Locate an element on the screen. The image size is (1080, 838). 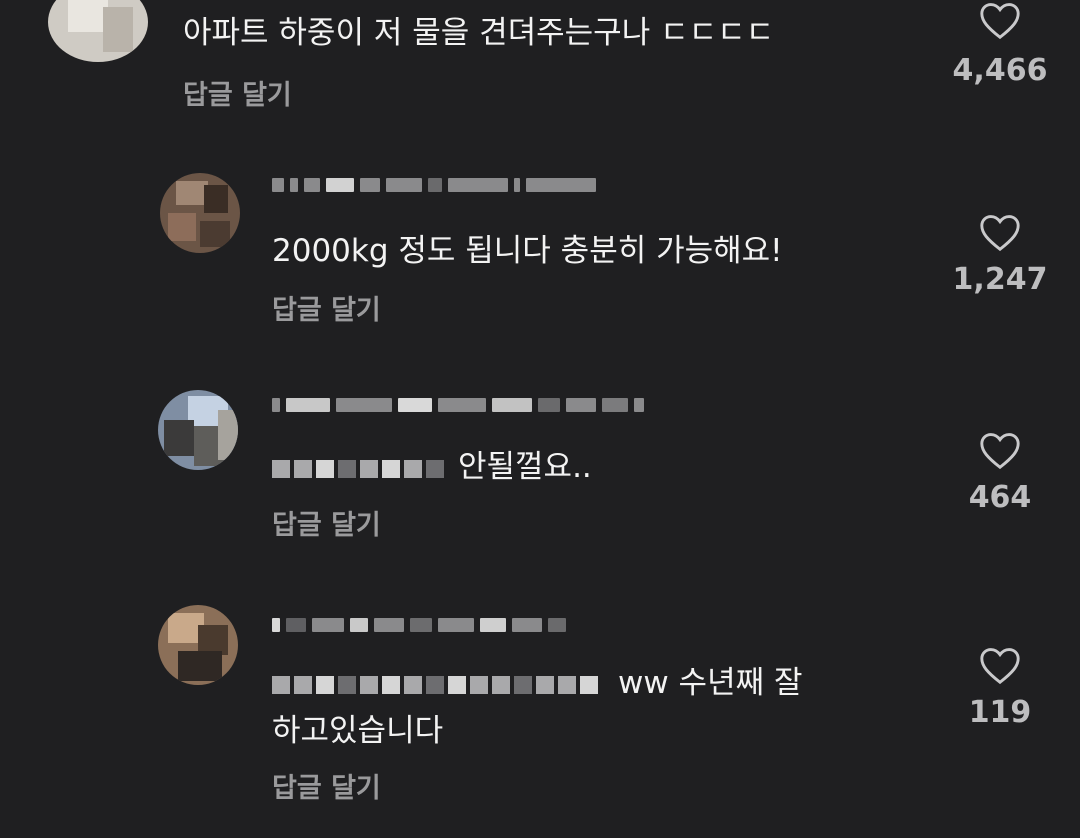
like-button: 464 is located at coordinates (1000, 472).